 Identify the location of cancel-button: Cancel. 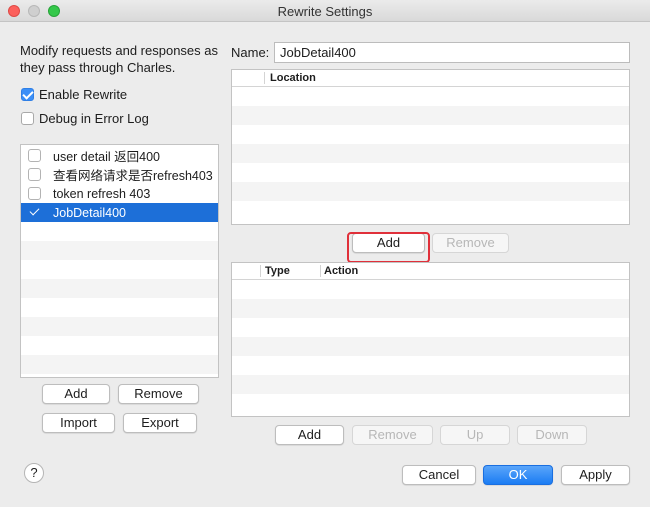
(439, 475).